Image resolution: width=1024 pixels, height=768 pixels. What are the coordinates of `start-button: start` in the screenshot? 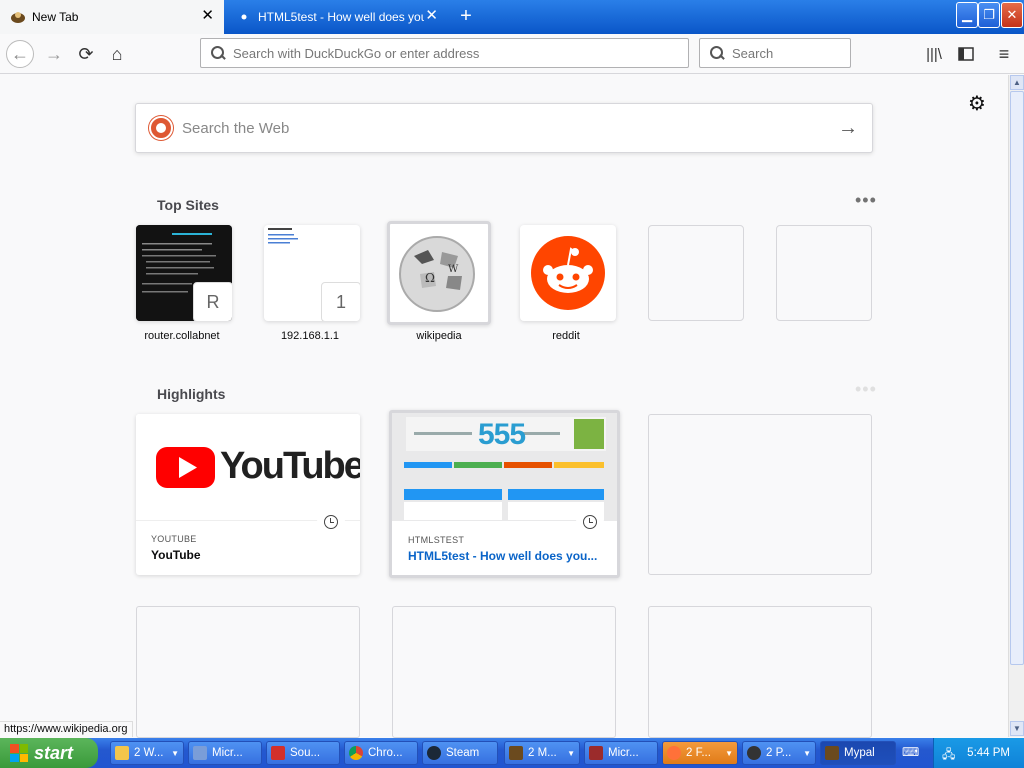 It's located at (49, 753).